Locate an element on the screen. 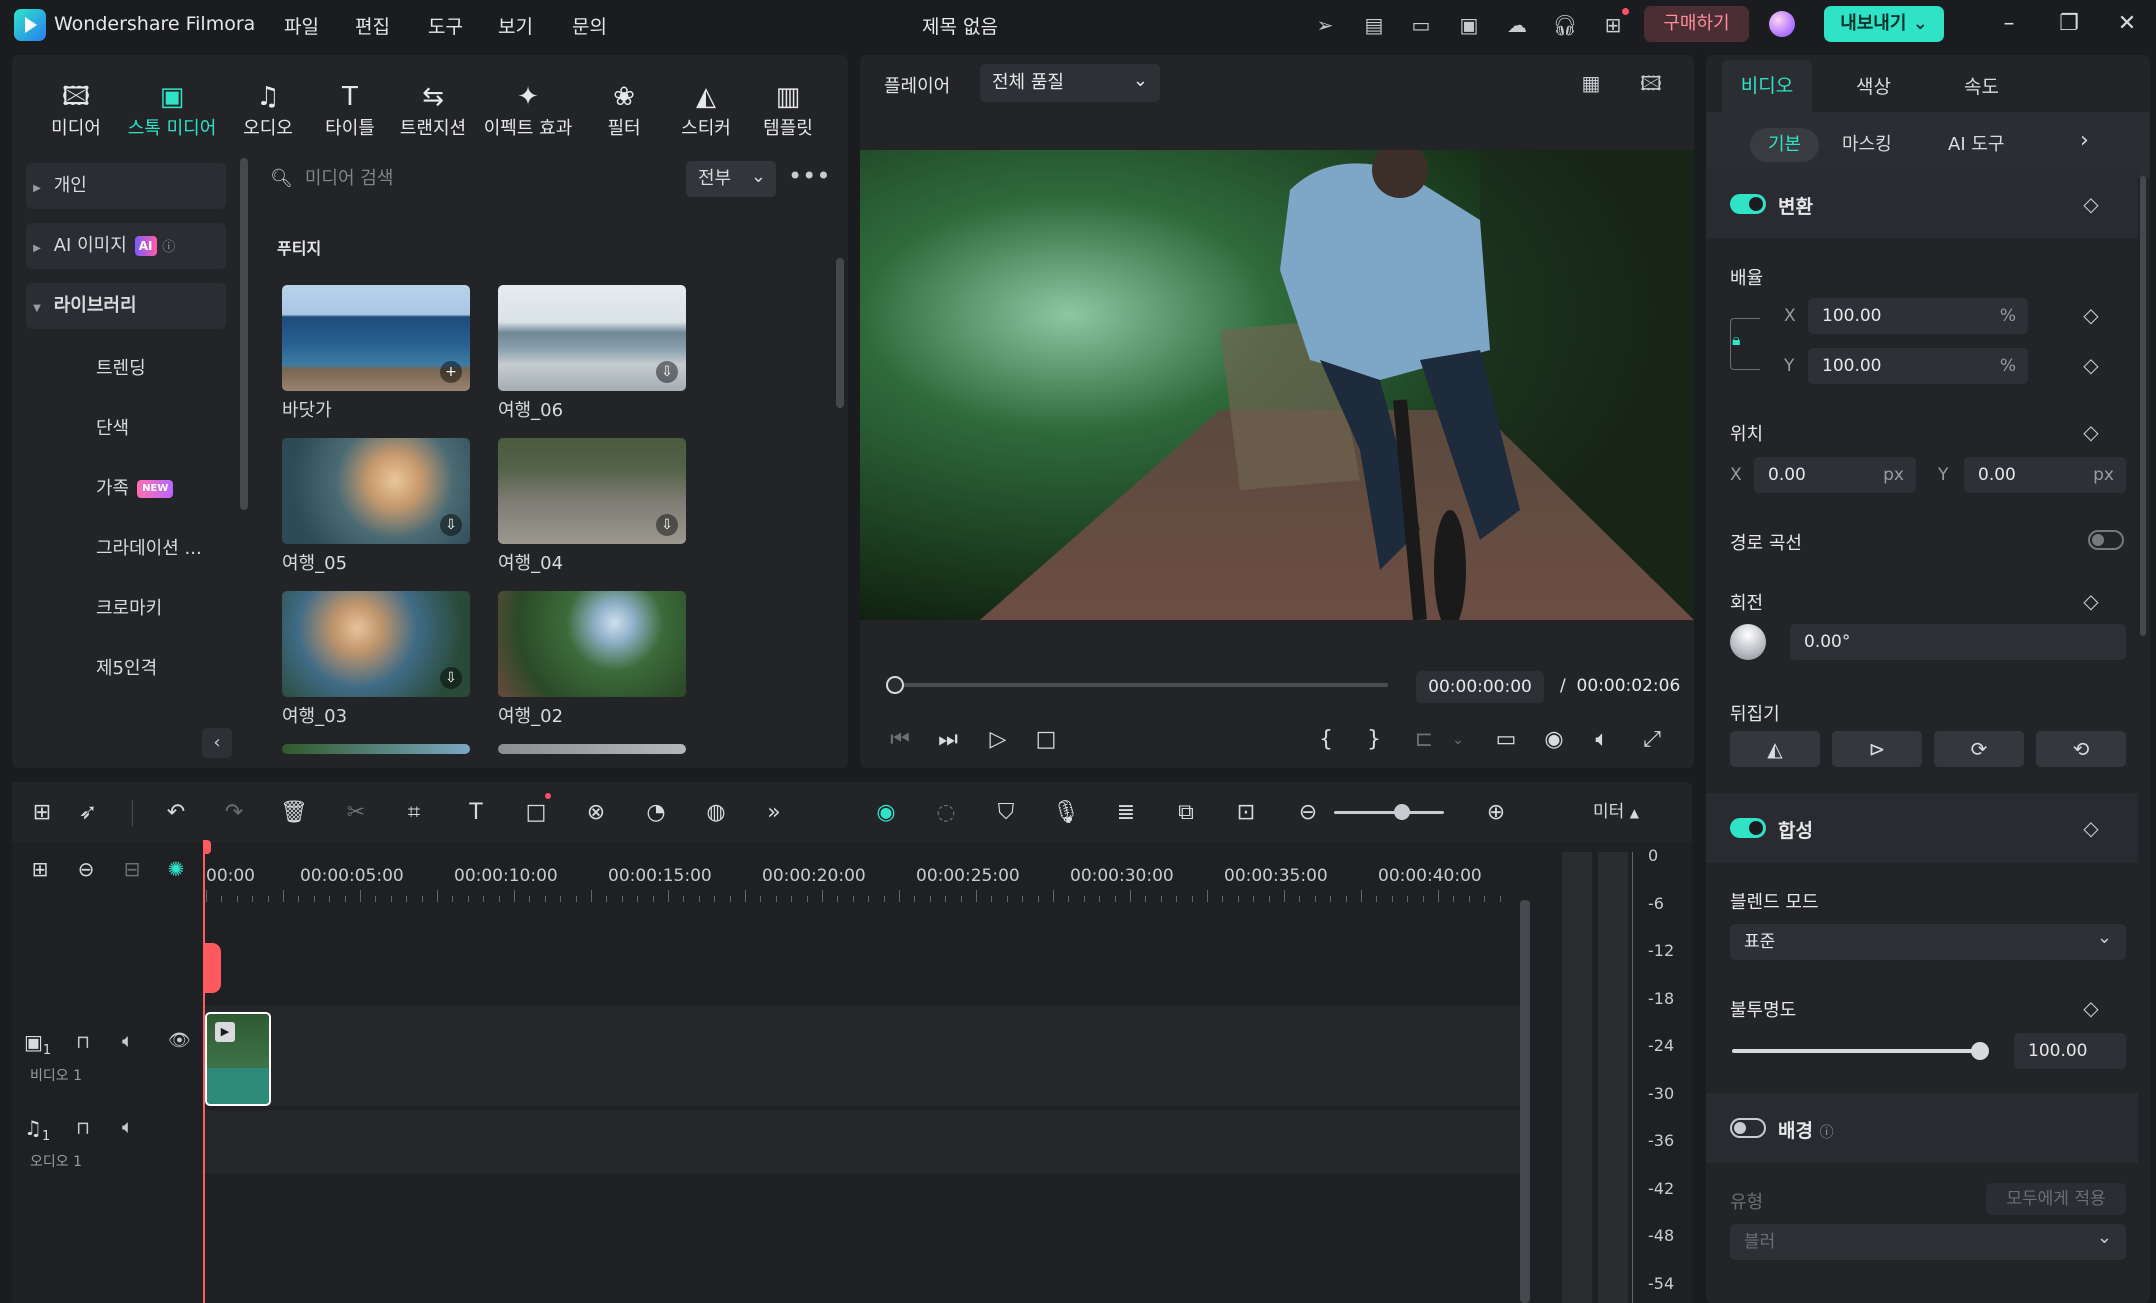  shape-icon: □ is located at coordinates (536, 813).